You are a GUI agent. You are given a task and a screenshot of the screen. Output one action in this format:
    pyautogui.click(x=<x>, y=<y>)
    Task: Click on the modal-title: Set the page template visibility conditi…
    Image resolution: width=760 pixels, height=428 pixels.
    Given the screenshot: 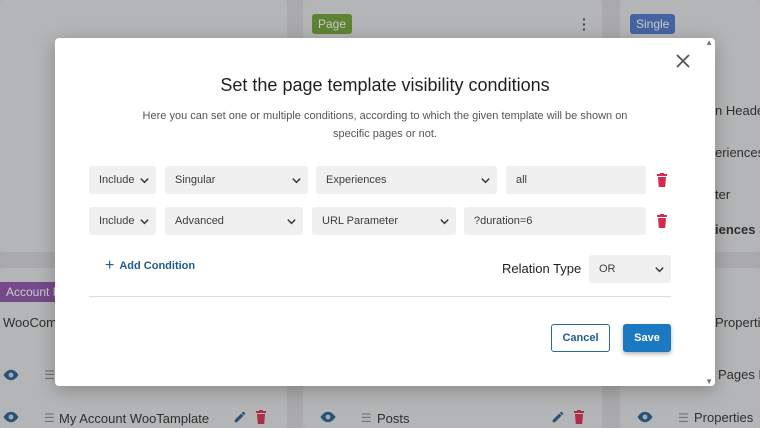 What is the action you would take?
    pyautogui.click(x=385, y=85)
    